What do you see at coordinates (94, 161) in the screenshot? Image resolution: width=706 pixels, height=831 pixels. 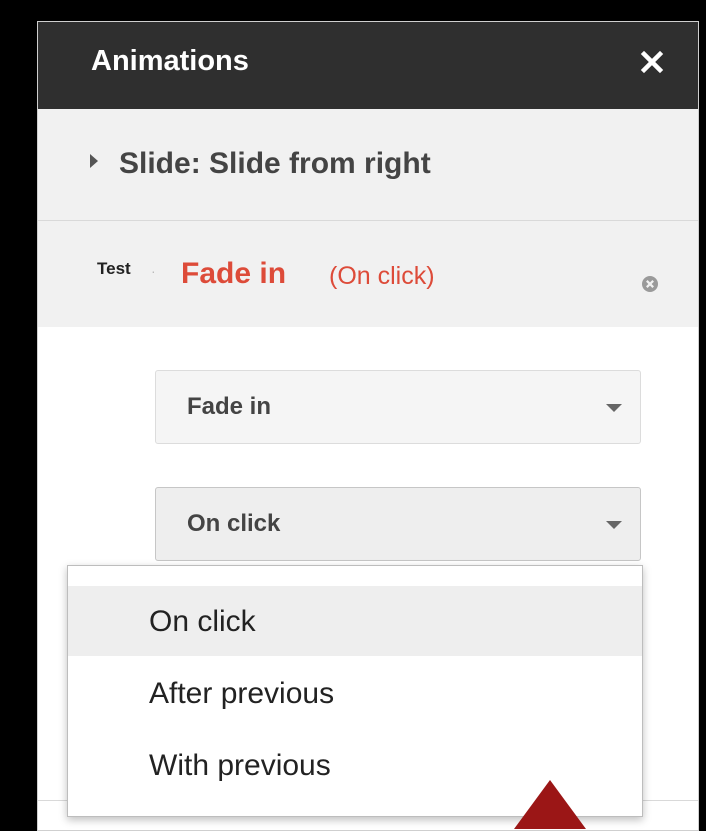 I see `triangle-right-icon` at bounding box center [94, 161].